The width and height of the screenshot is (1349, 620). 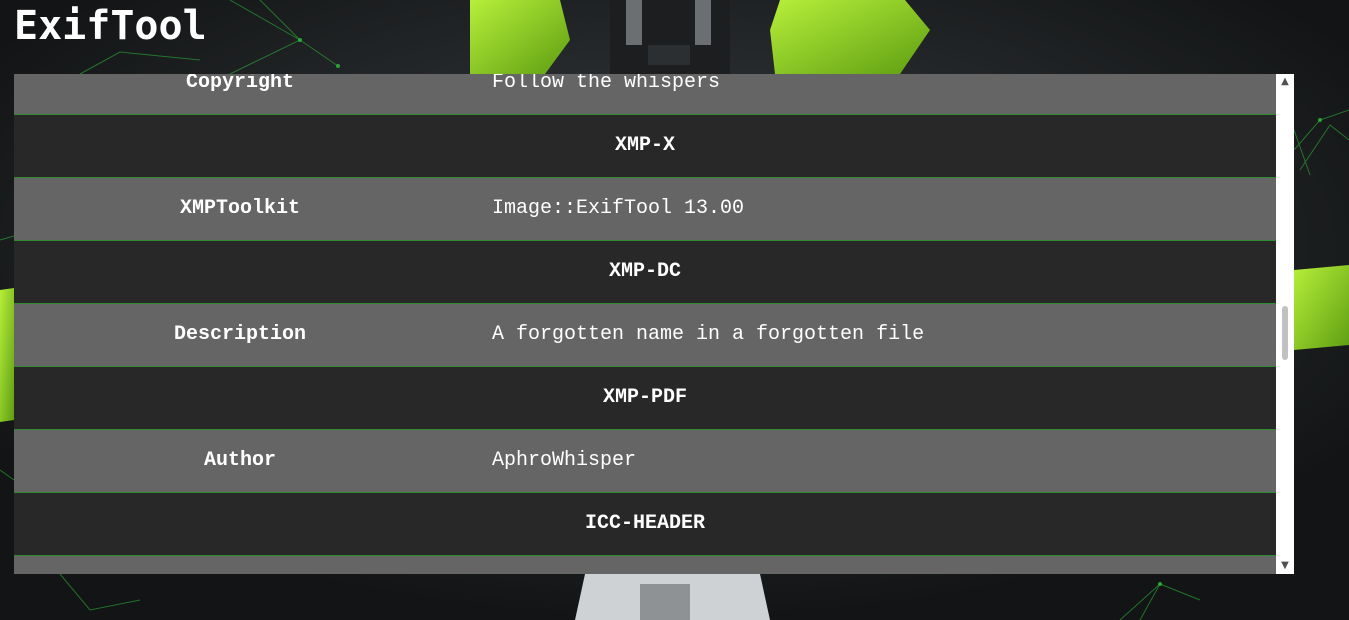 I want to click on tag-name: Description, so click(x=240, y=334).